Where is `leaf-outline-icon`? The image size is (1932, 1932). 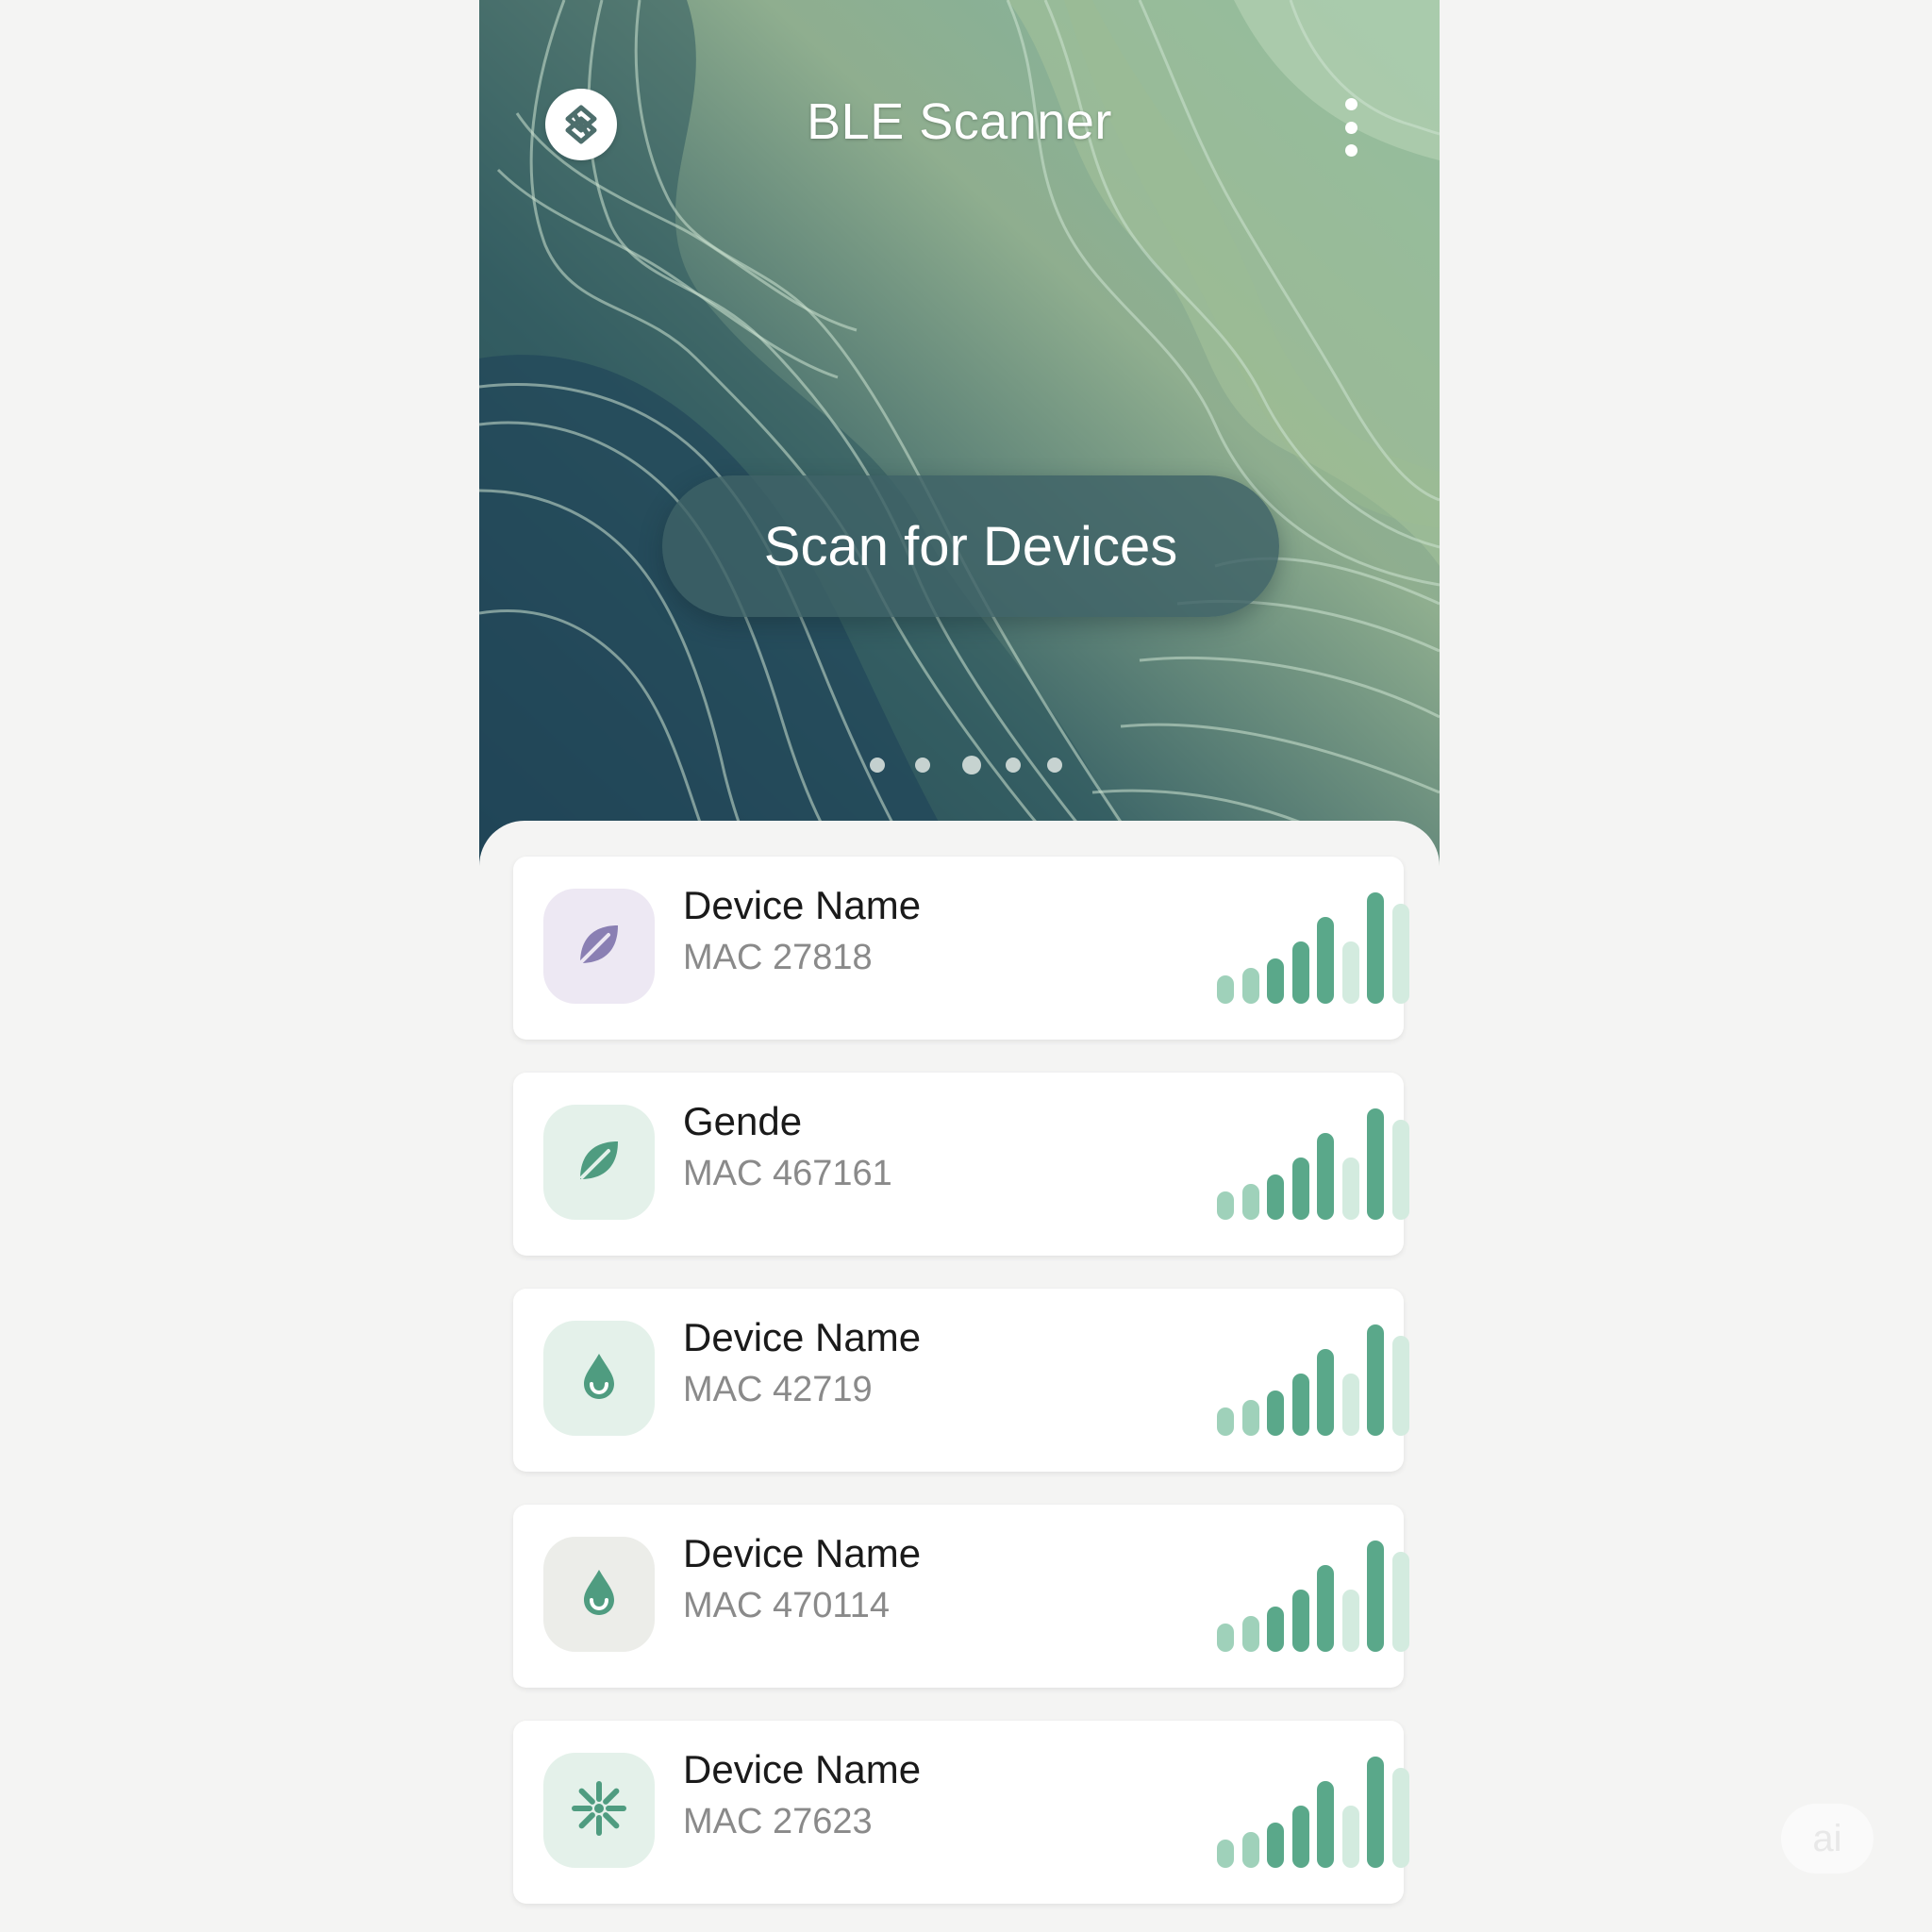 leaf-outline-icon is located at coordinates (599, 947).